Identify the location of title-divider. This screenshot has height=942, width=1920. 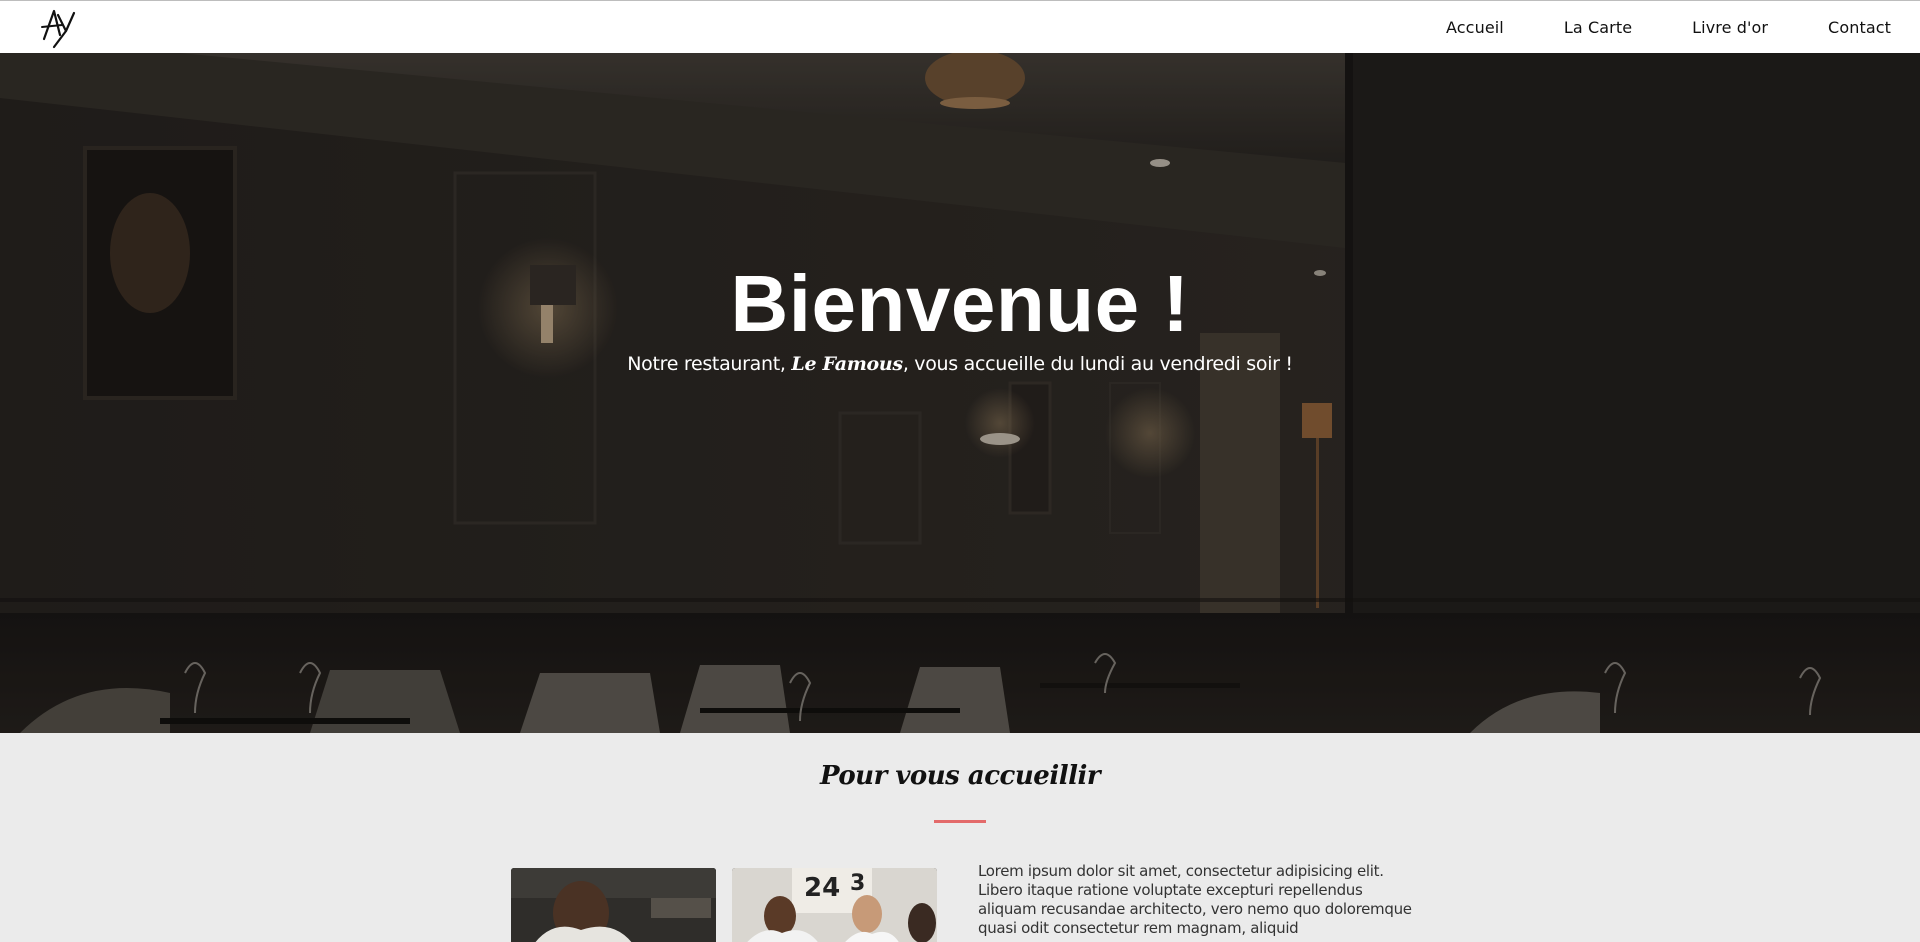
(960, 821).